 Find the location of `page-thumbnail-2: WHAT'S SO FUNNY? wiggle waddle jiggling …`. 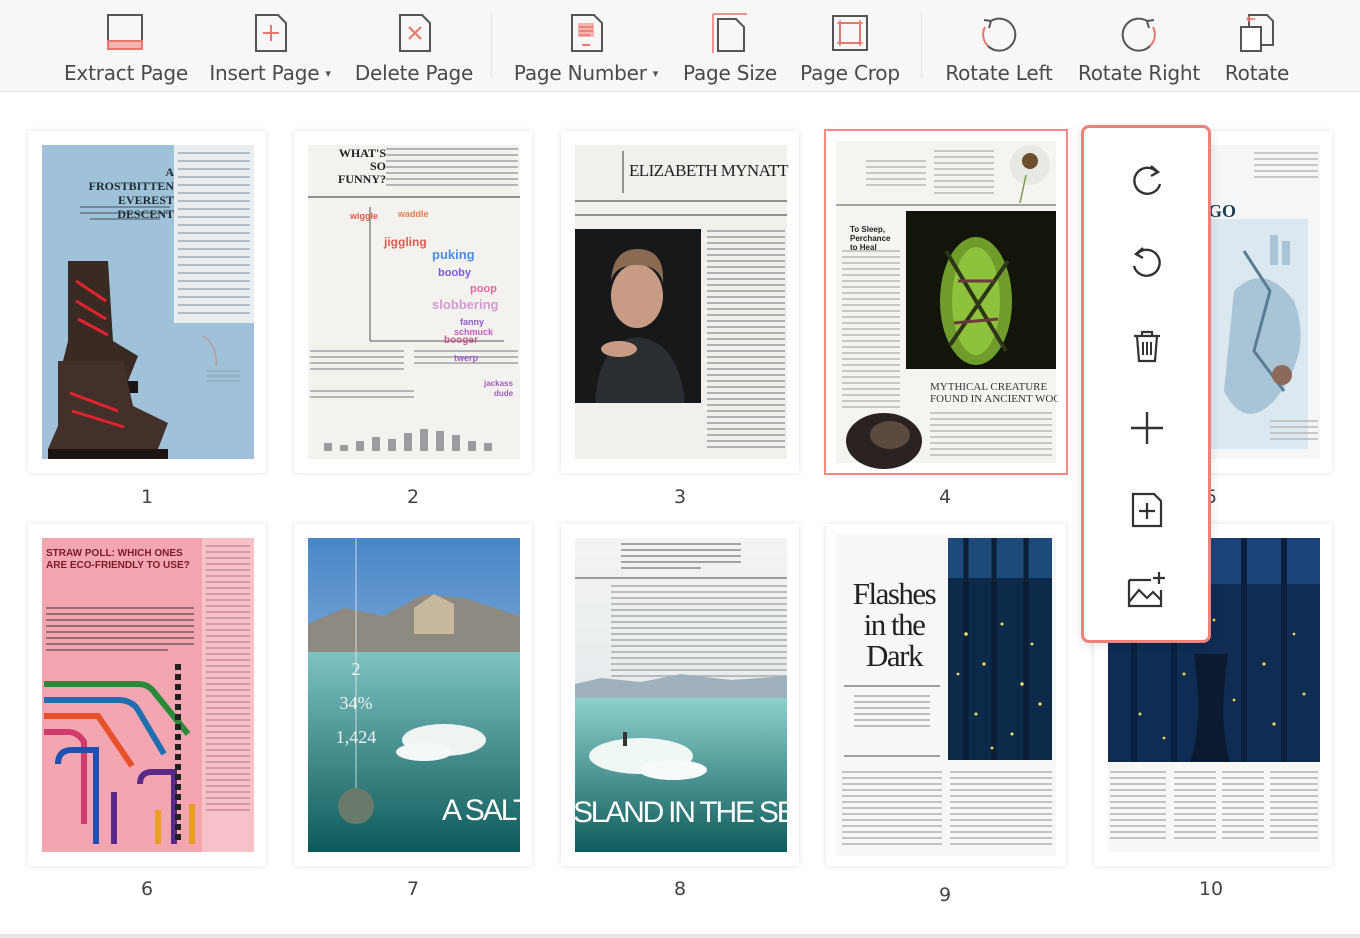

page-thumbnail-2: WHAT'S SO FUNNY? wiggle waddle jiggling … is located at coordinates (413, 302).